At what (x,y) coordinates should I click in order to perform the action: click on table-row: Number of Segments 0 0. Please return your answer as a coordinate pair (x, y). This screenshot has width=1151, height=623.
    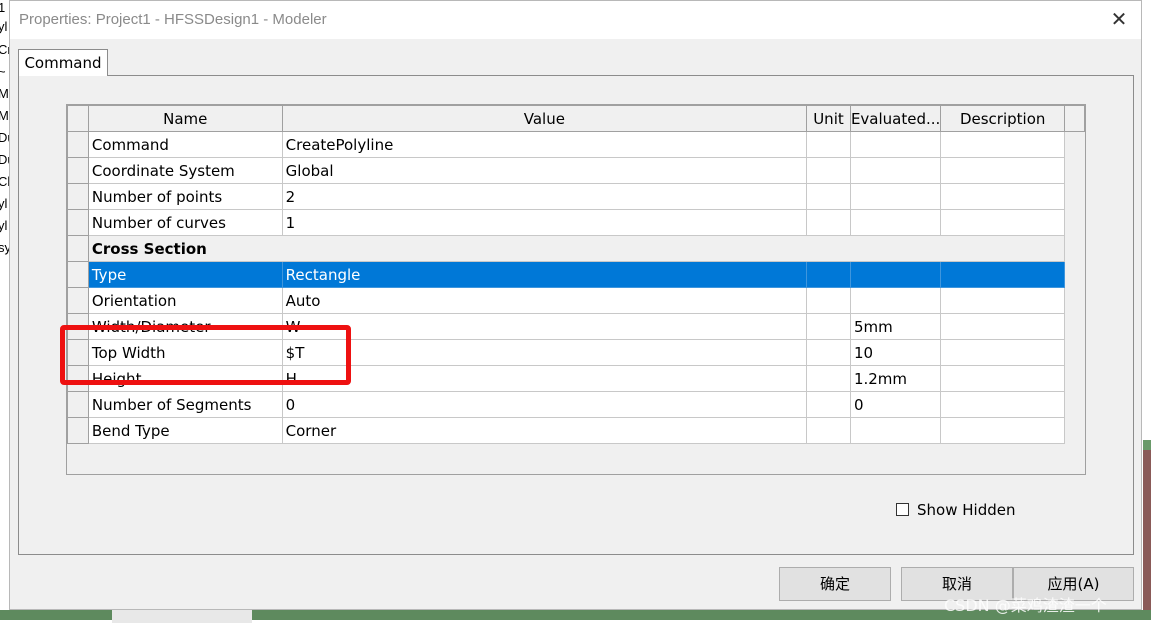
    Looking at the image, I should click on (576, 404).